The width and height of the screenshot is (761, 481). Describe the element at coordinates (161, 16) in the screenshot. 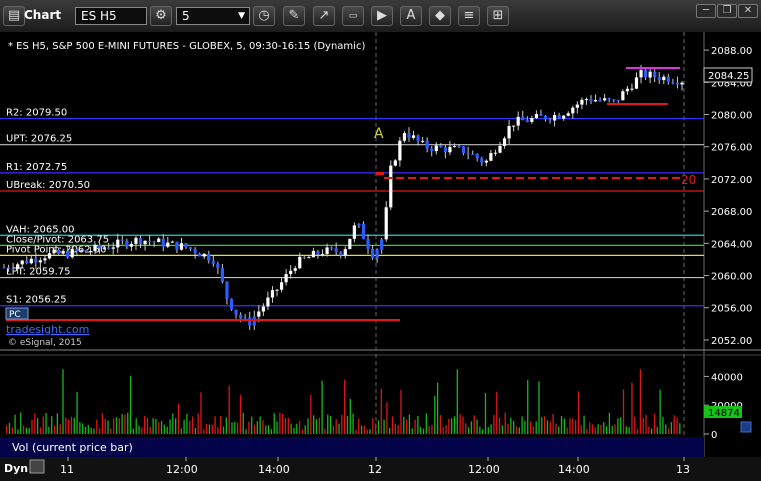

I see `settings-icon: ⚙` at that location.